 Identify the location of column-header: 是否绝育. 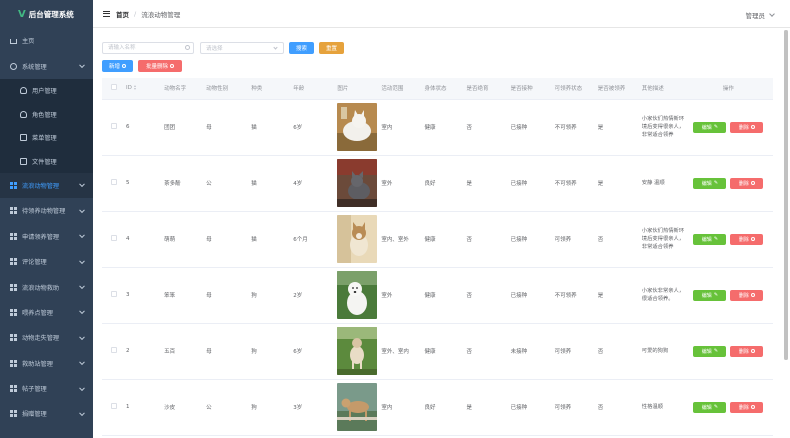
(488, 89).